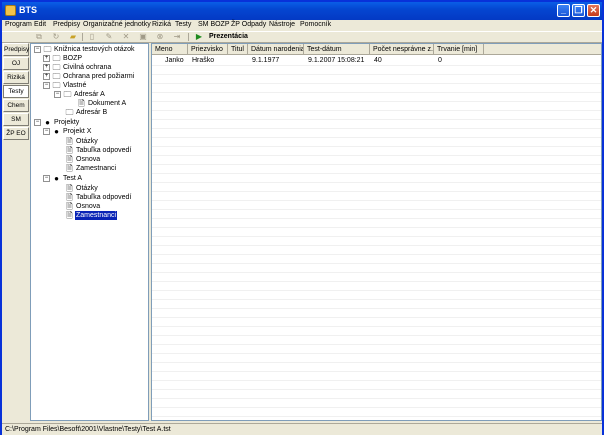  Describe the element at coordinates (47, 49) in the screenshot. I see `library-folder-icon: 🗀` at that location.